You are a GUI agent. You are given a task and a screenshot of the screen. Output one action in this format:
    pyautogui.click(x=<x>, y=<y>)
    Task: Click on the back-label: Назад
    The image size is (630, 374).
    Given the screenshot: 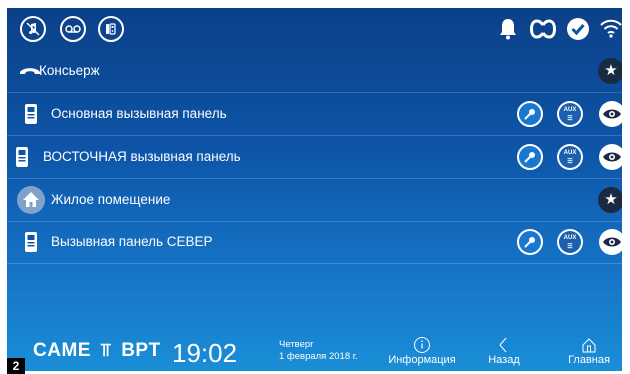 What is the action you would take?
    pyautogui.click(x=504, y=360)
    